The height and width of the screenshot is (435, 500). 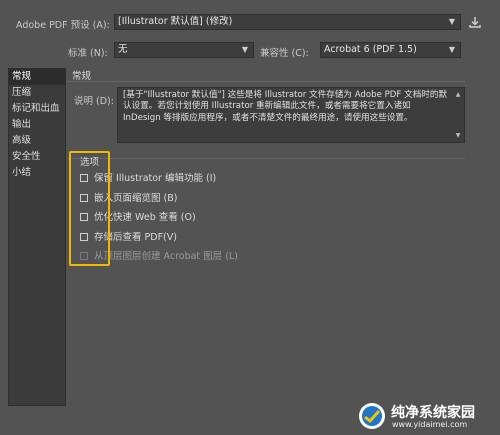 What do you see at coordinates (166, 256) in the screenshot?
I see `option-label: 从顶层图层创建 Acrobat 图层 (L)` at bounding box center [166, 256].